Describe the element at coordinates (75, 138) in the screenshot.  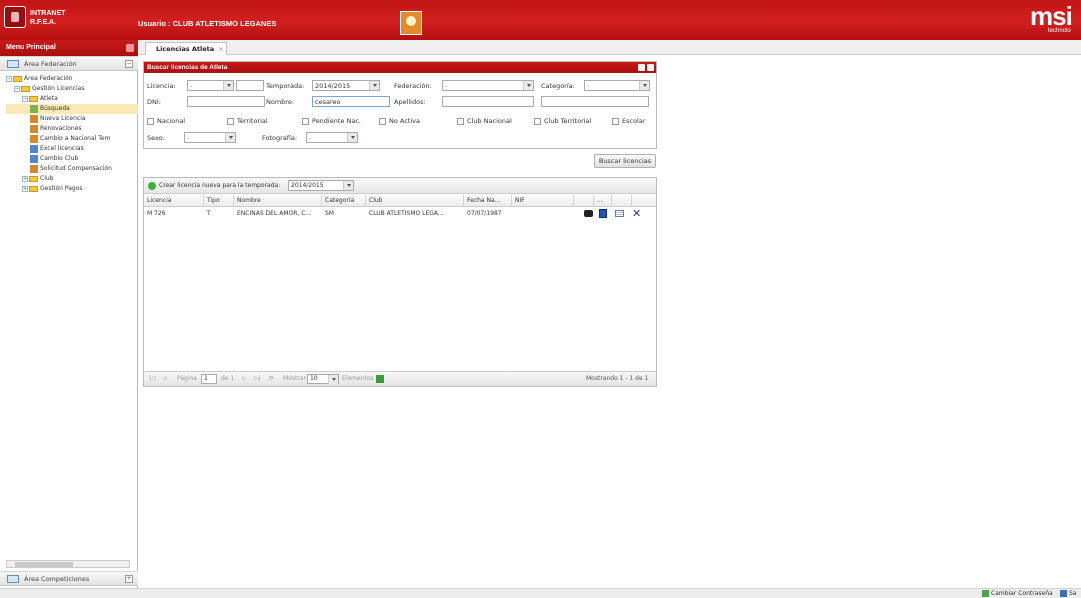
I see `tree-item-label: Cambio a Nacional Tem` at that location.